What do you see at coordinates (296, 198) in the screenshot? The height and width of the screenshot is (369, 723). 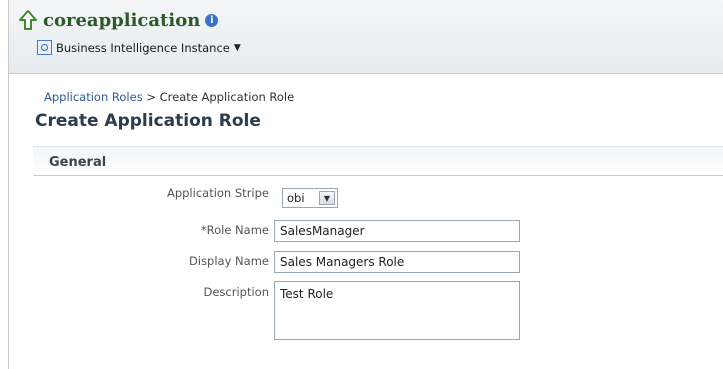 I see `stripe-value: obi` at bounding box center [296, 198].